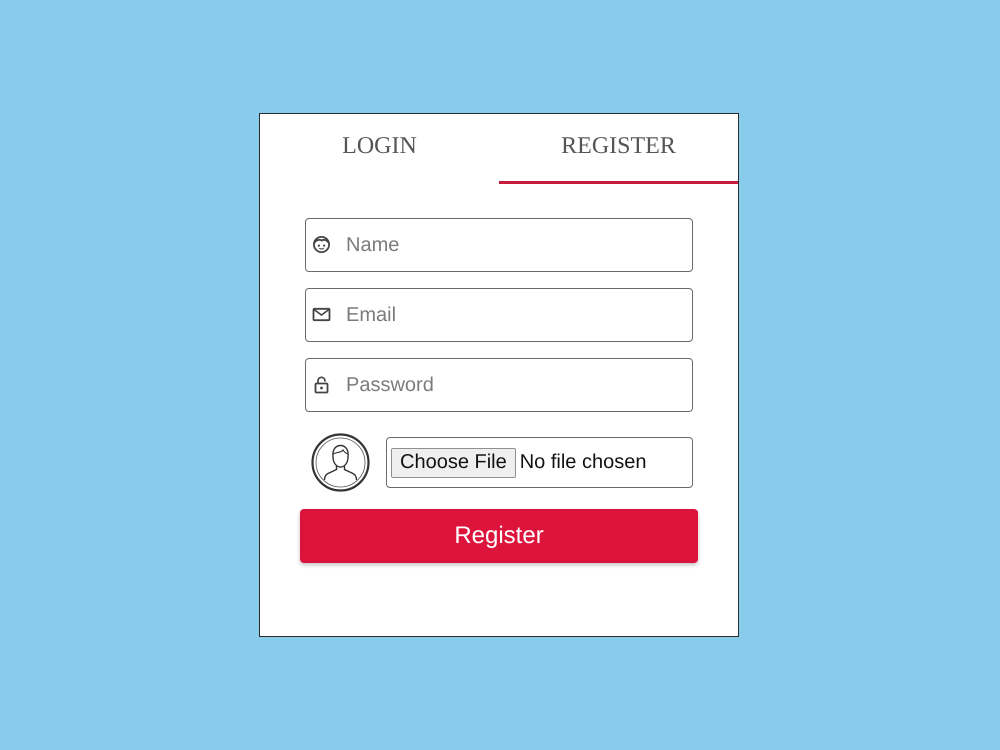 Image resolution: width=1000 pixels, height=750 pixels. What do you see at coordinates (321, 244) in the screenshot?
I see `face-icon` at bounding box center [321, 244].